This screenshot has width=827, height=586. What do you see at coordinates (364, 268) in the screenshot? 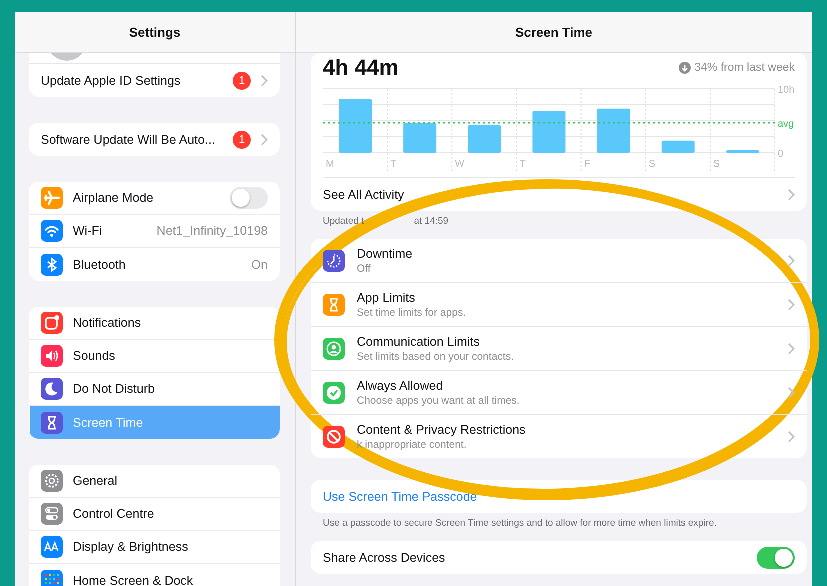
I see `row-subtitle: Off` at bounding box center [364, 268].